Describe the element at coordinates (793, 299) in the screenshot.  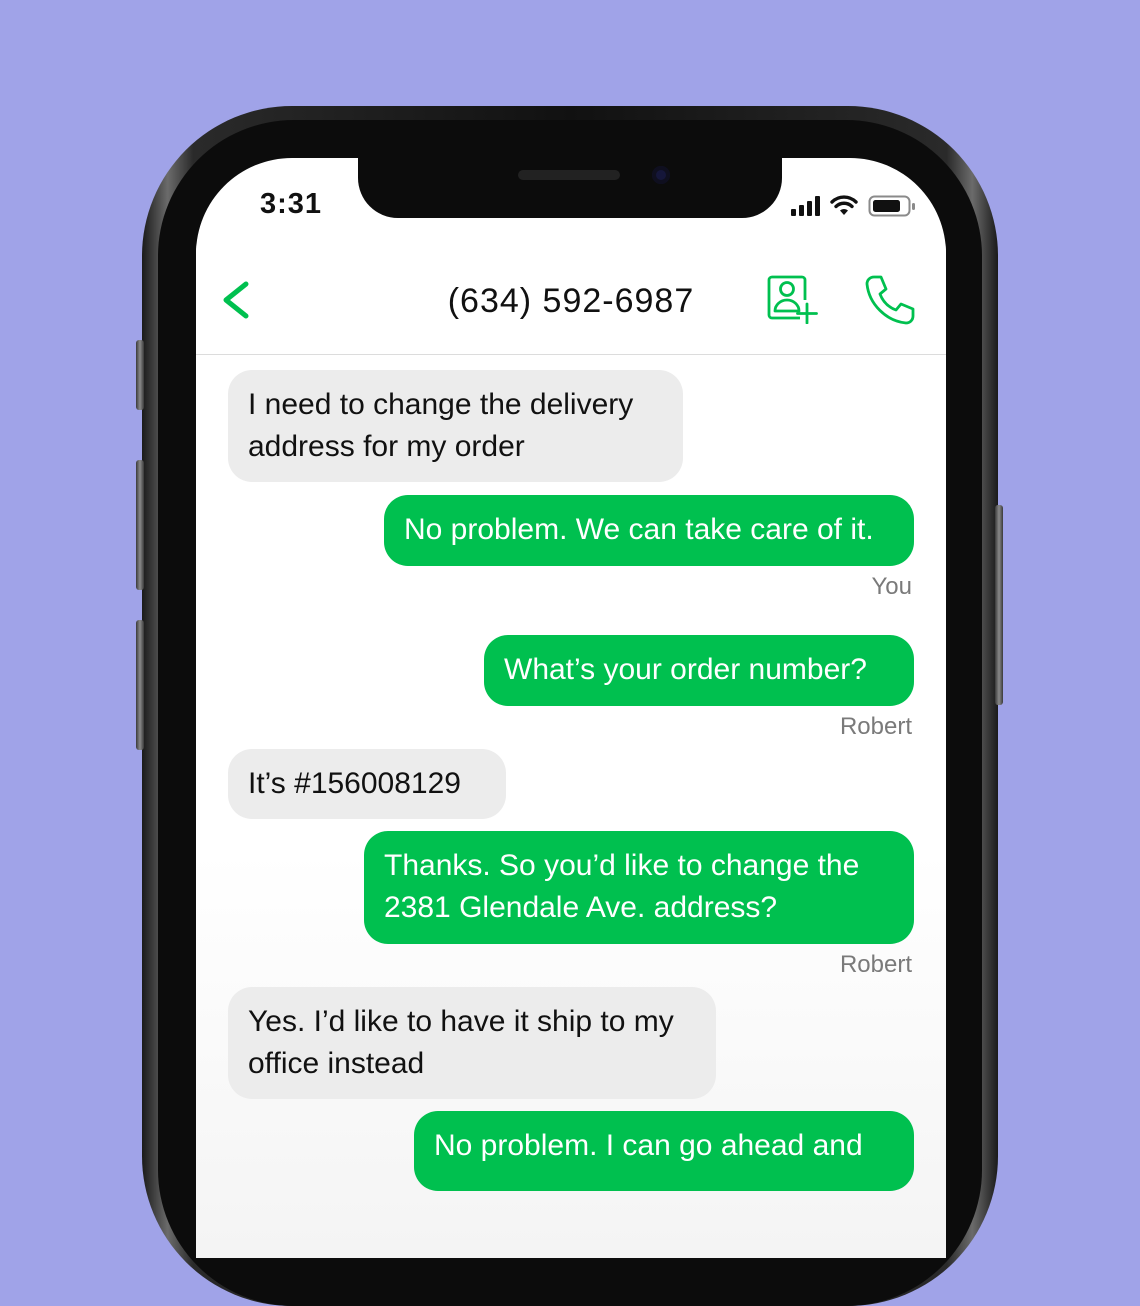
I see `add-contact-icon` at that location.